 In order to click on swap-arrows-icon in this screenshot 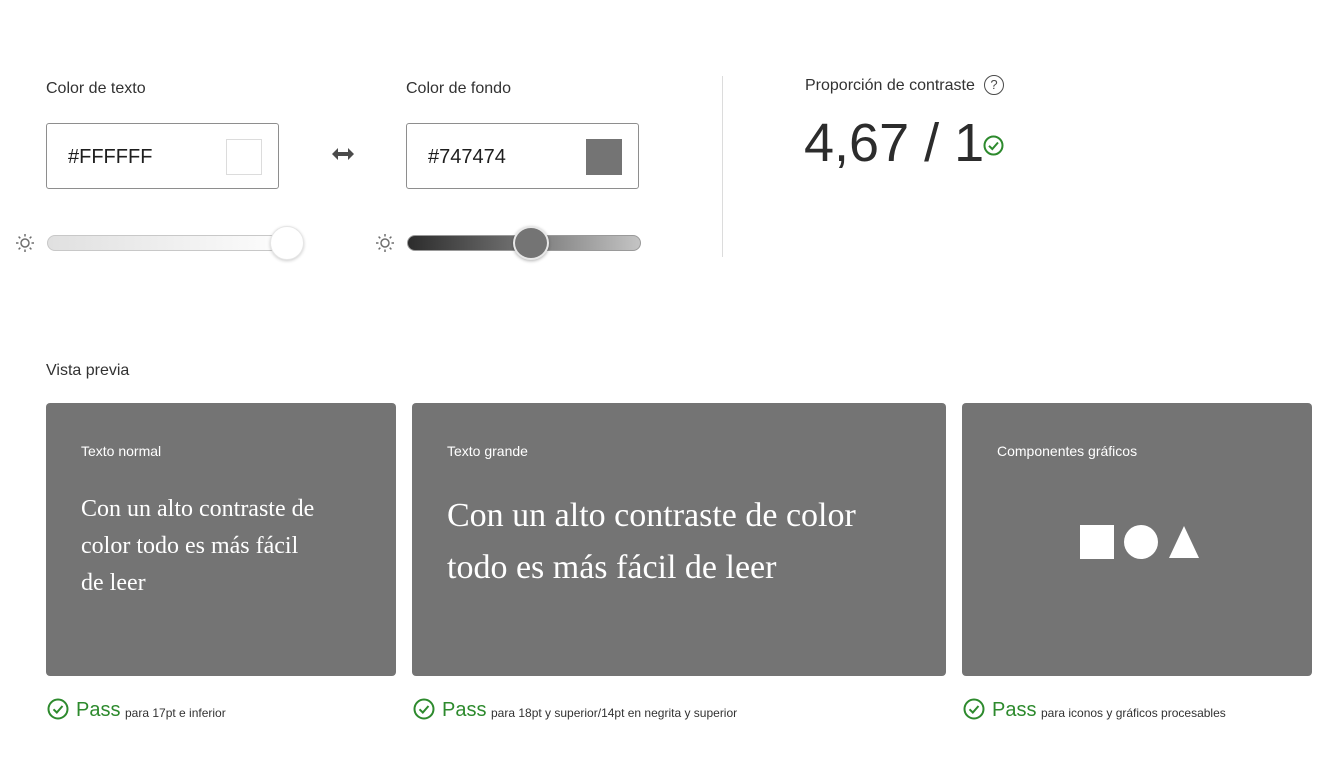, I will do `click(343, 154)`.